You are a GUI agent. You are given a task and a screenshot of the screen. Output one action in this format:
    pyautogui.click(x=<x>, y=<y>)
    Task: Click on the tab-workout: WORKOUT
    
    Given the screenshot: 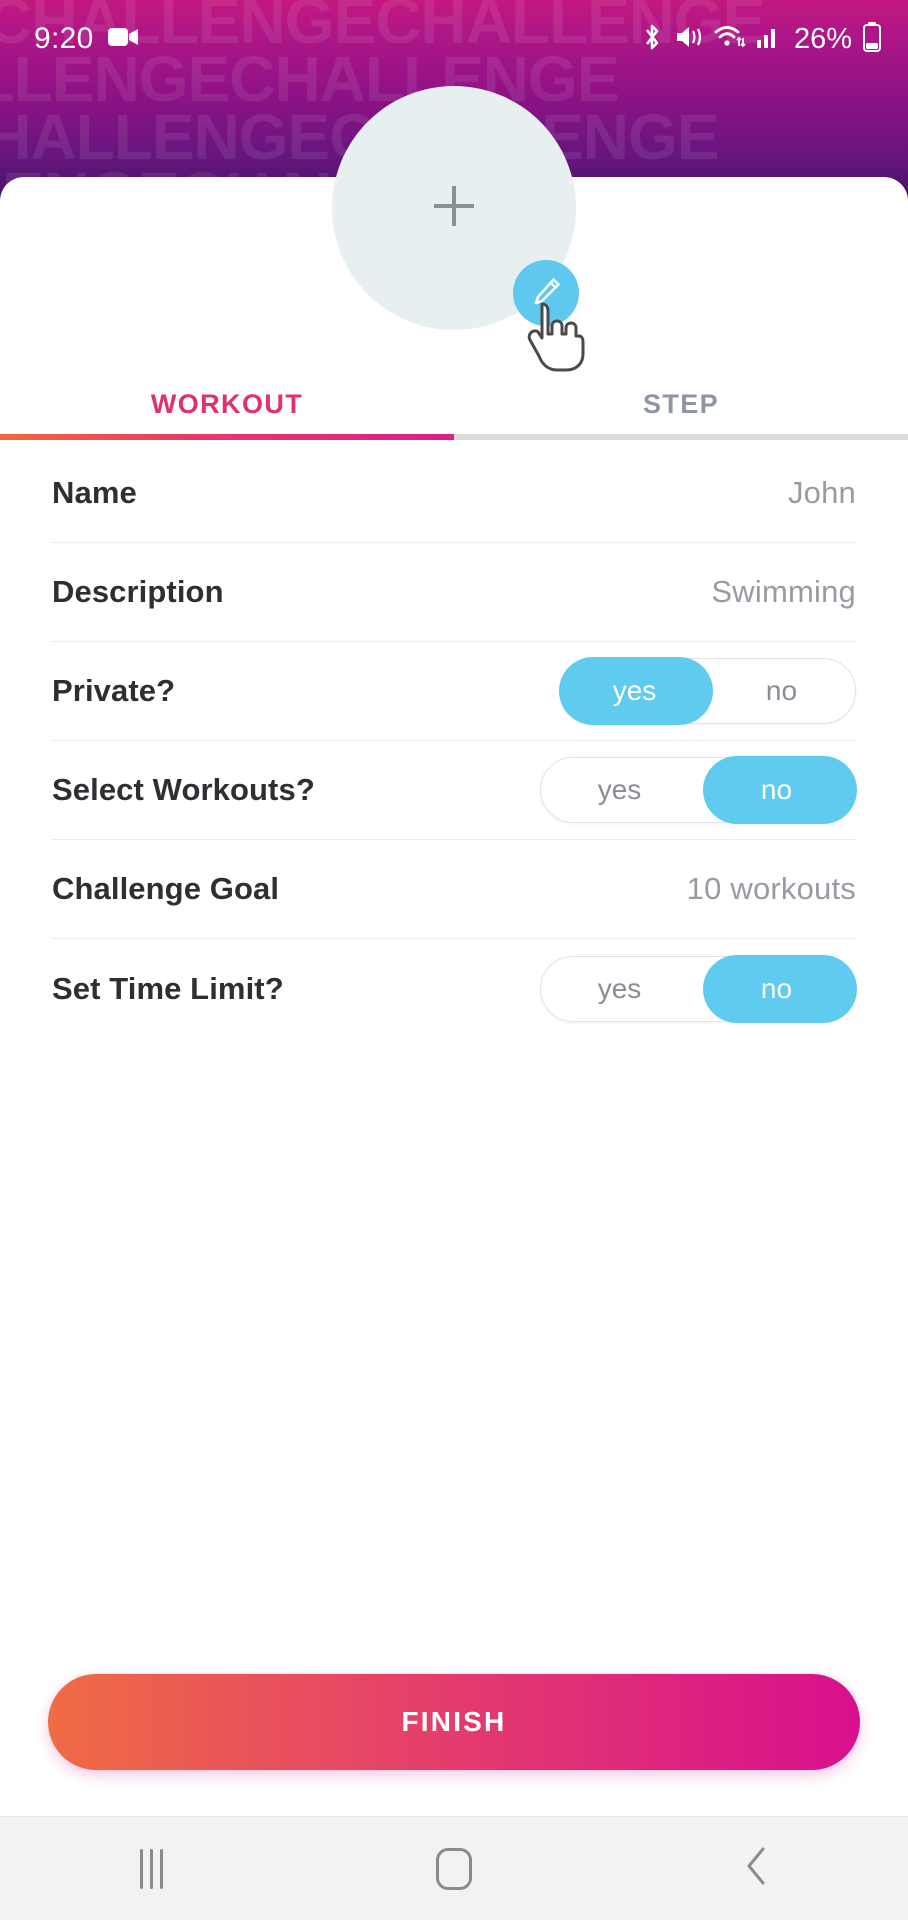 What is the action you would take?
    pyautogui.click(x=227, y=404)
    